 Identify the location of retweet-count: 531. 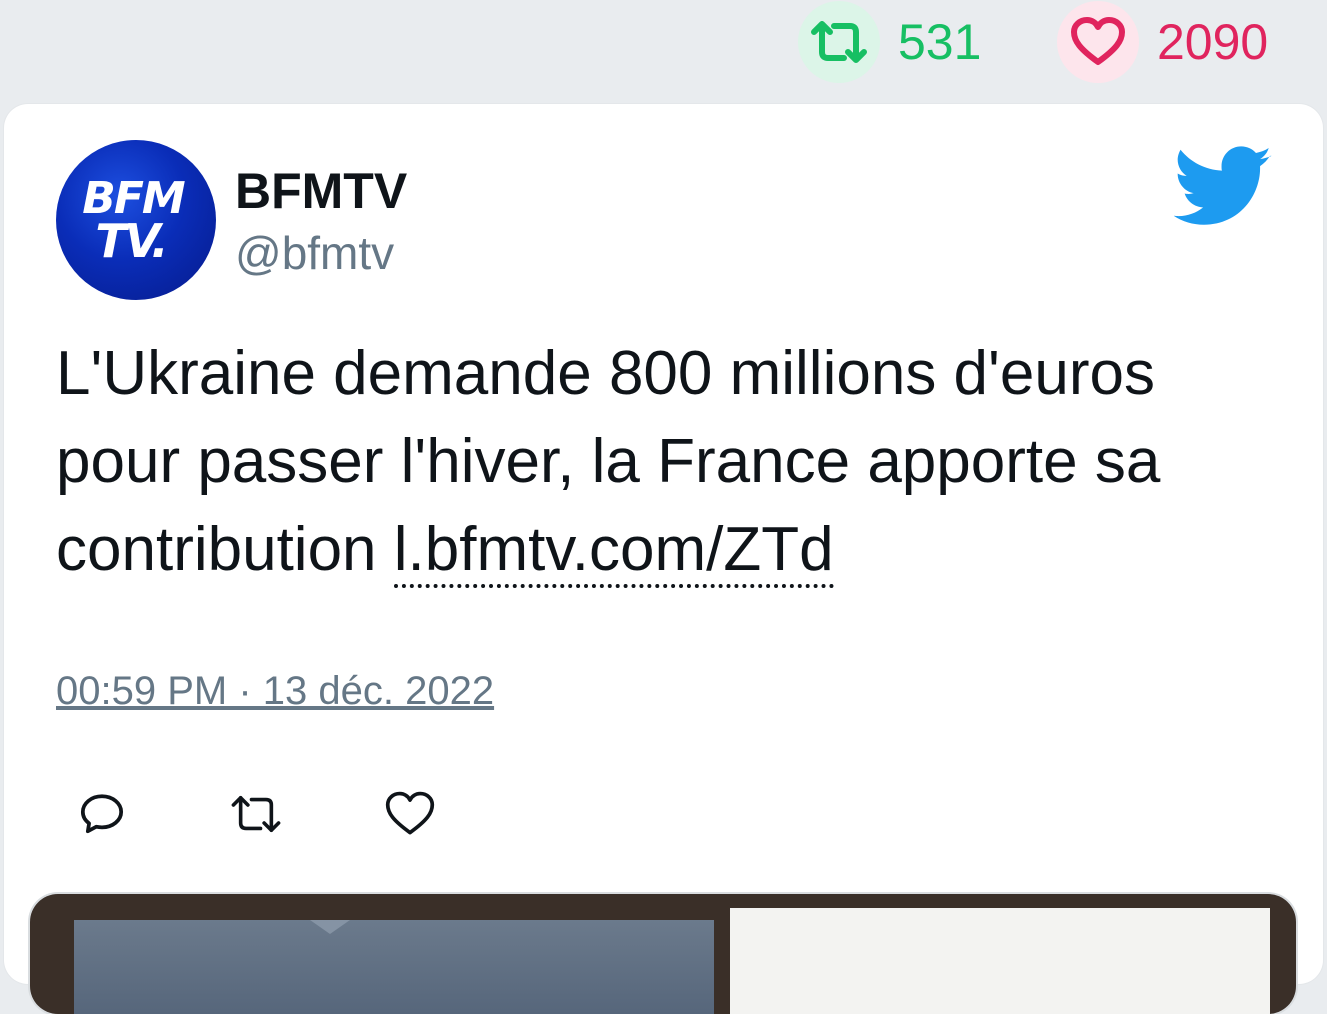
(940, 42).